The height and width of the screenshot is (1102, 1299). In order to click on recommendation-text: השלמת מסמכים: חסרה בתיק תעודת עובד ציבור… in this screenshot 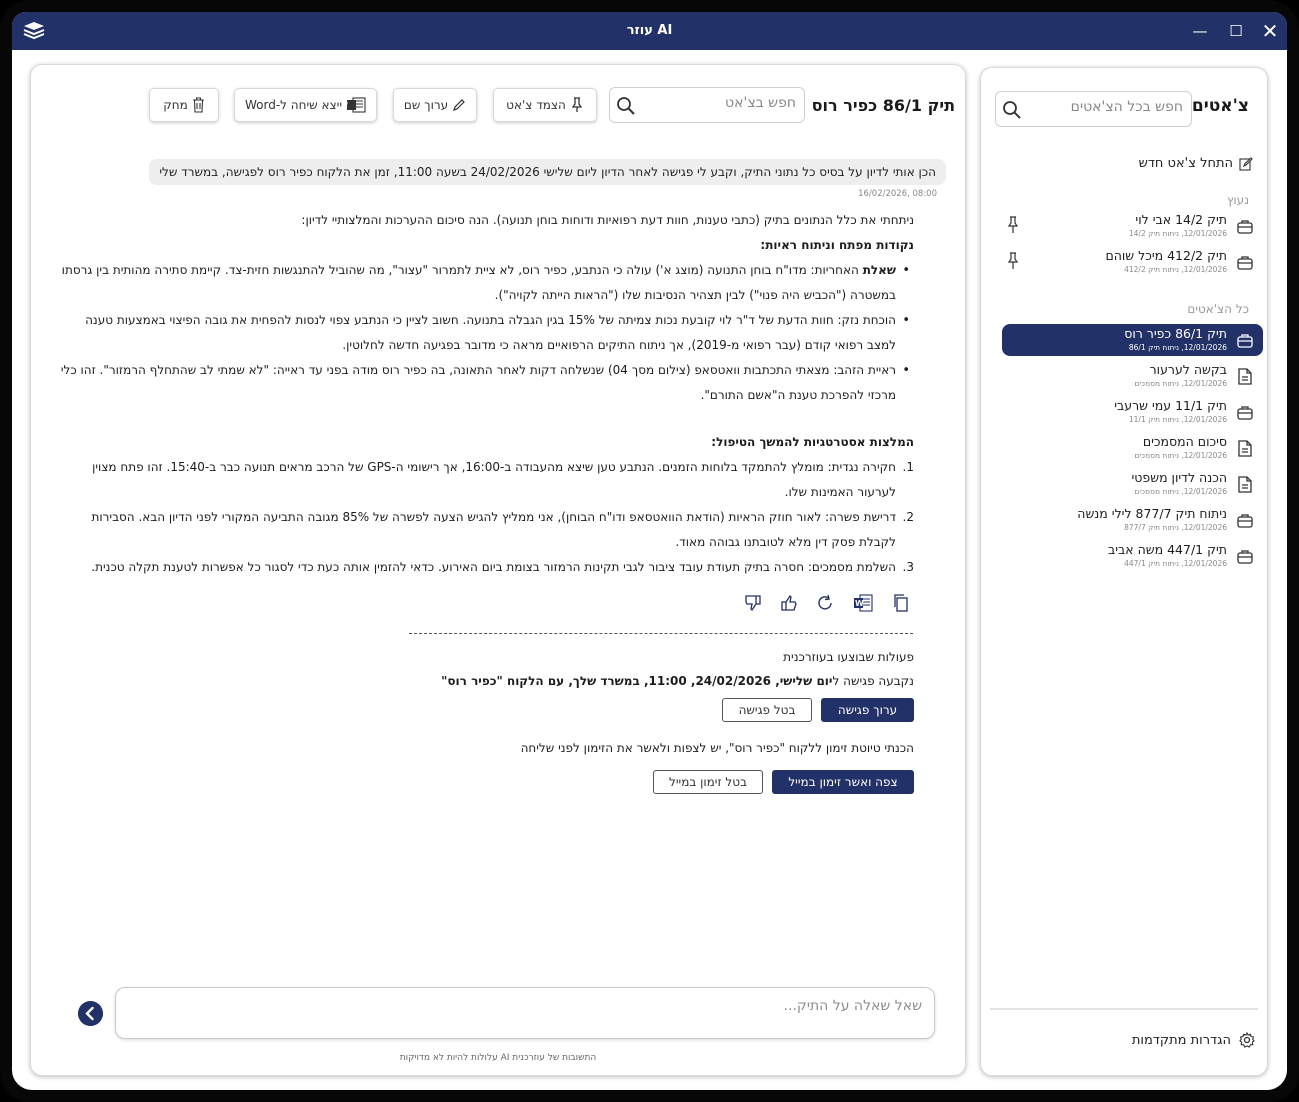, I will do `click(493, 567)`.